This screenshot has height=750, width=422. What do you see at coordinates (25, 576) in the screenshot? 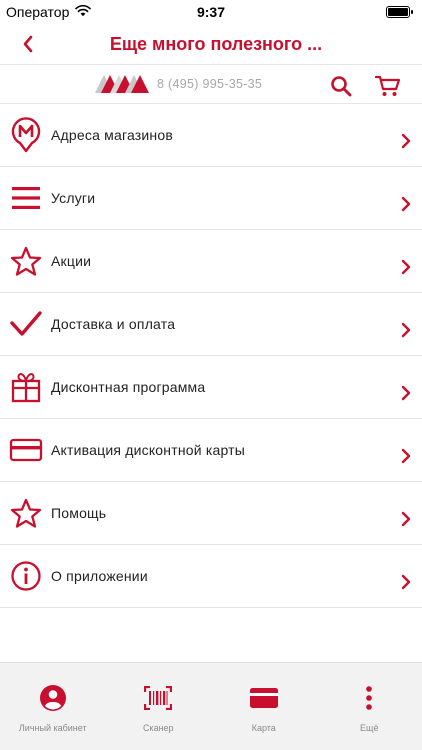
I see `info-icon` at bounding box center [25, 576].